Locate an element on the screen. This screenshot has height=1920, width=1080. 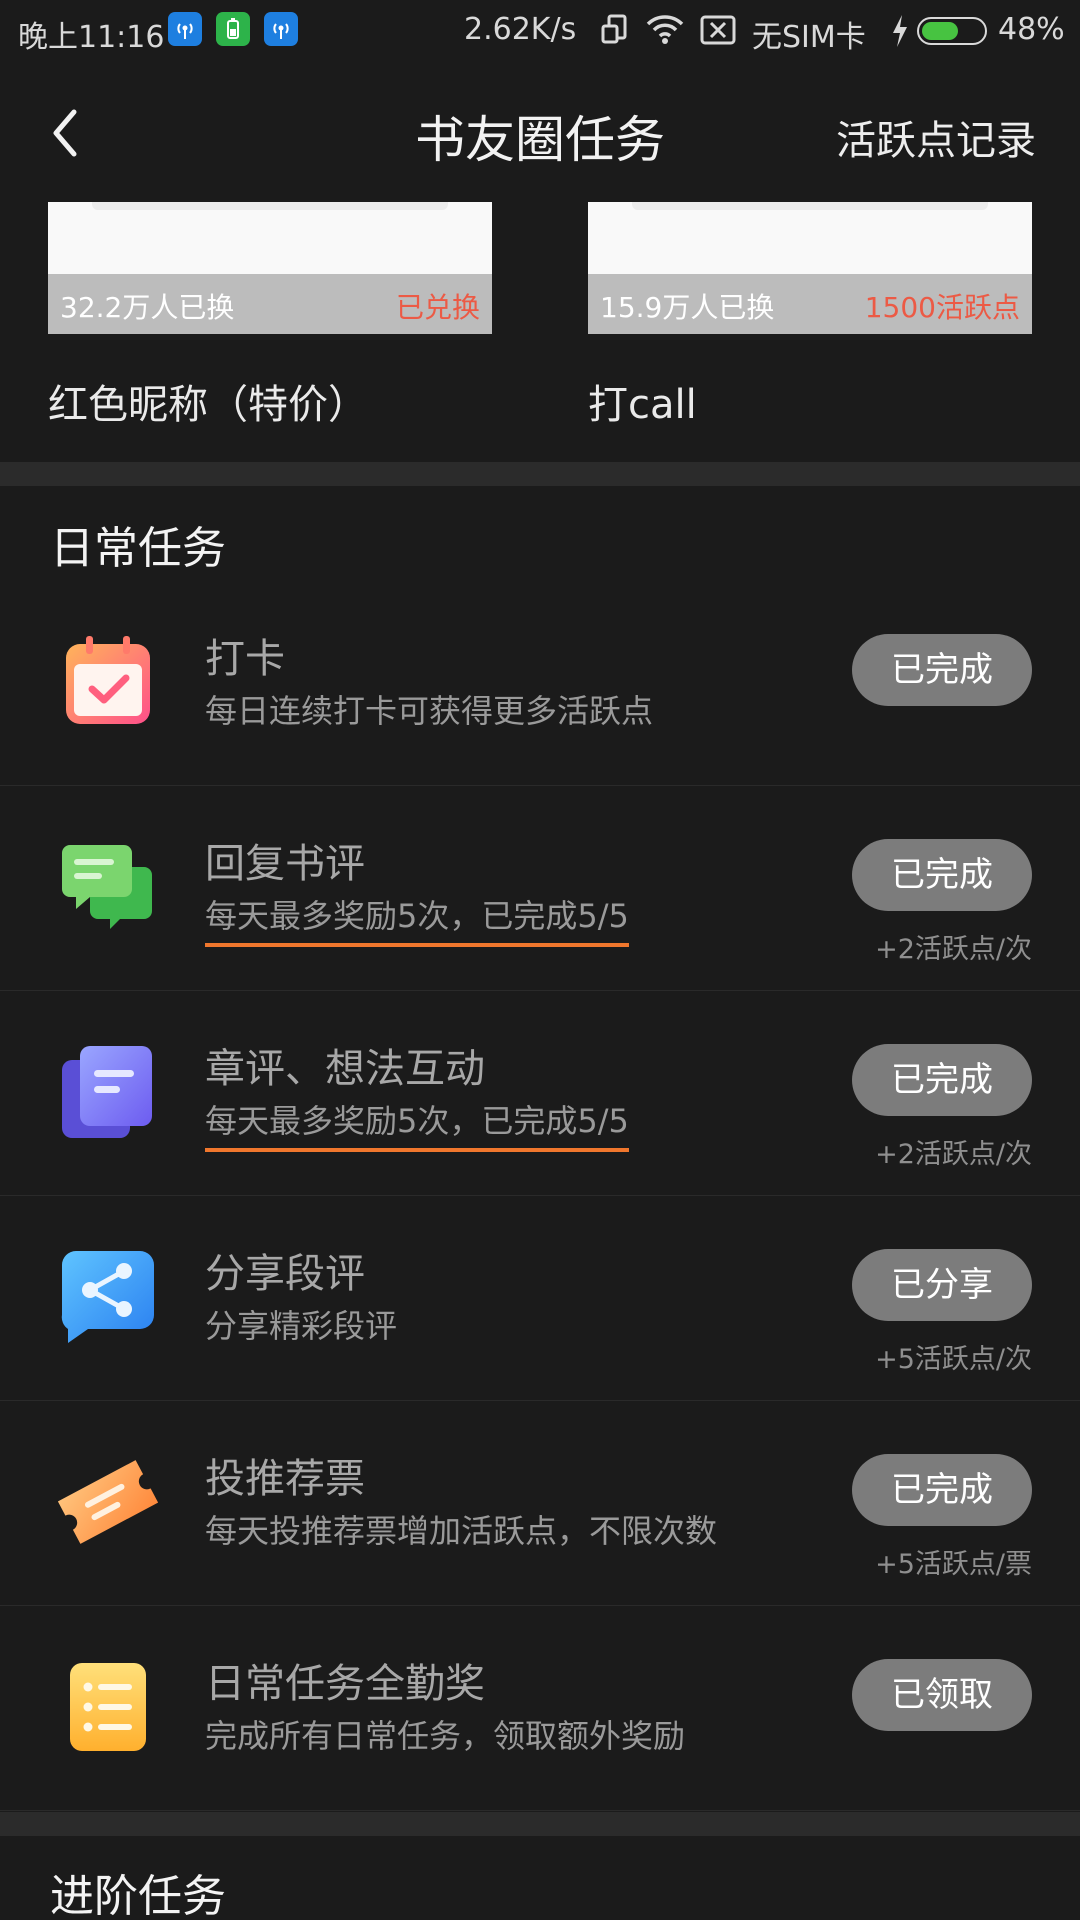
screen-rotate-icon is located at coordinates (614, 29).